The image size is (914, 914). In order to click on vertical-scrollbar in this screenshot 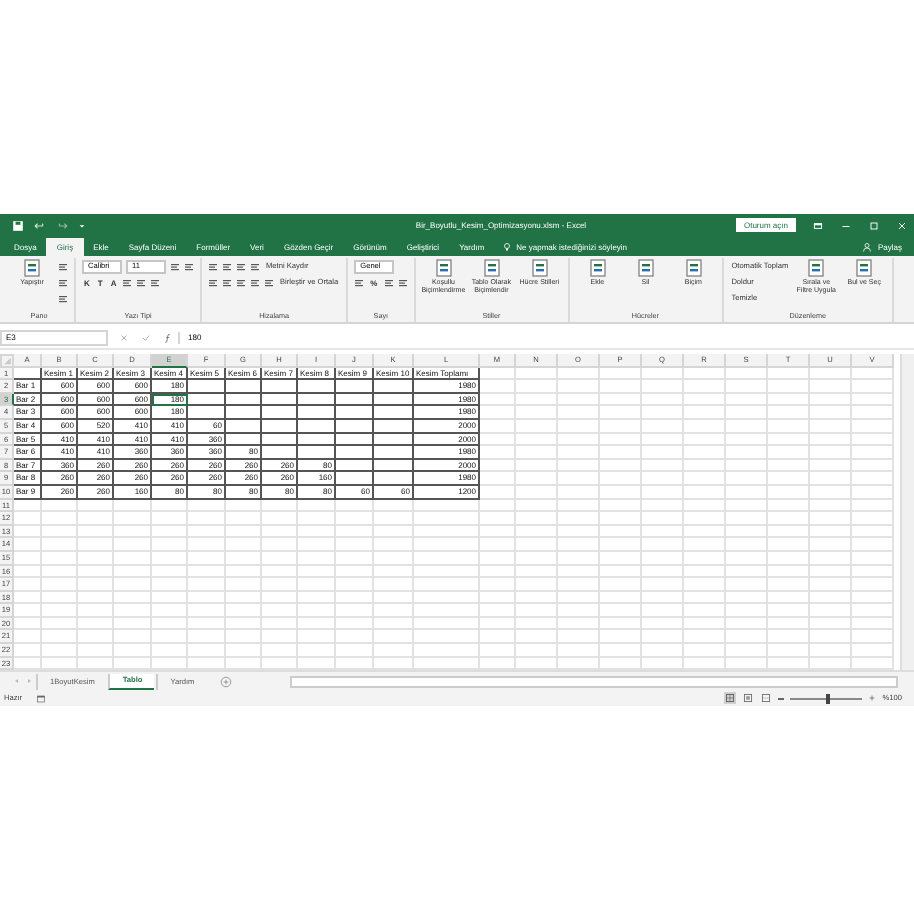, I will do `click(907, 512)`.